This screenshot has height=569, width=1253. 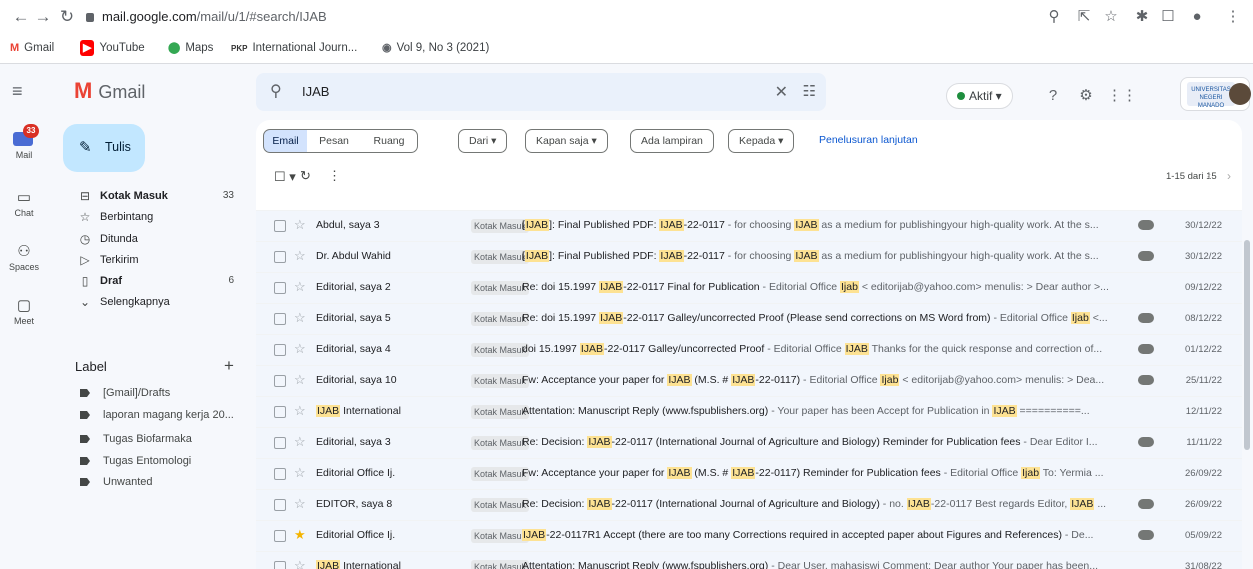 I want to click on profile-icon: ●, so click(x=1197, y=17).